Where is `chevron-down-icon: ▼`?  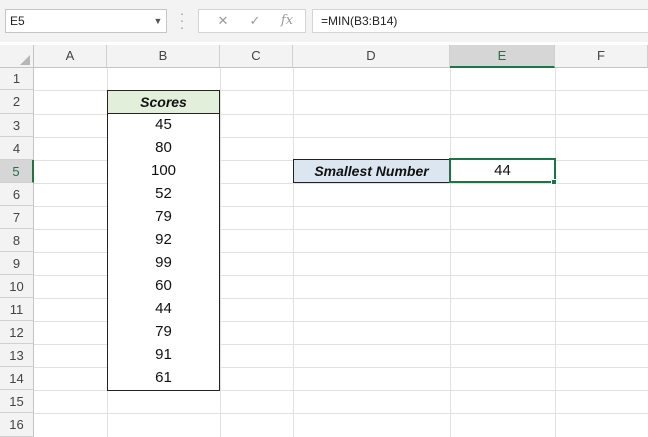 chevron-down-icon: ▼ is located at coordinates (158, 21).